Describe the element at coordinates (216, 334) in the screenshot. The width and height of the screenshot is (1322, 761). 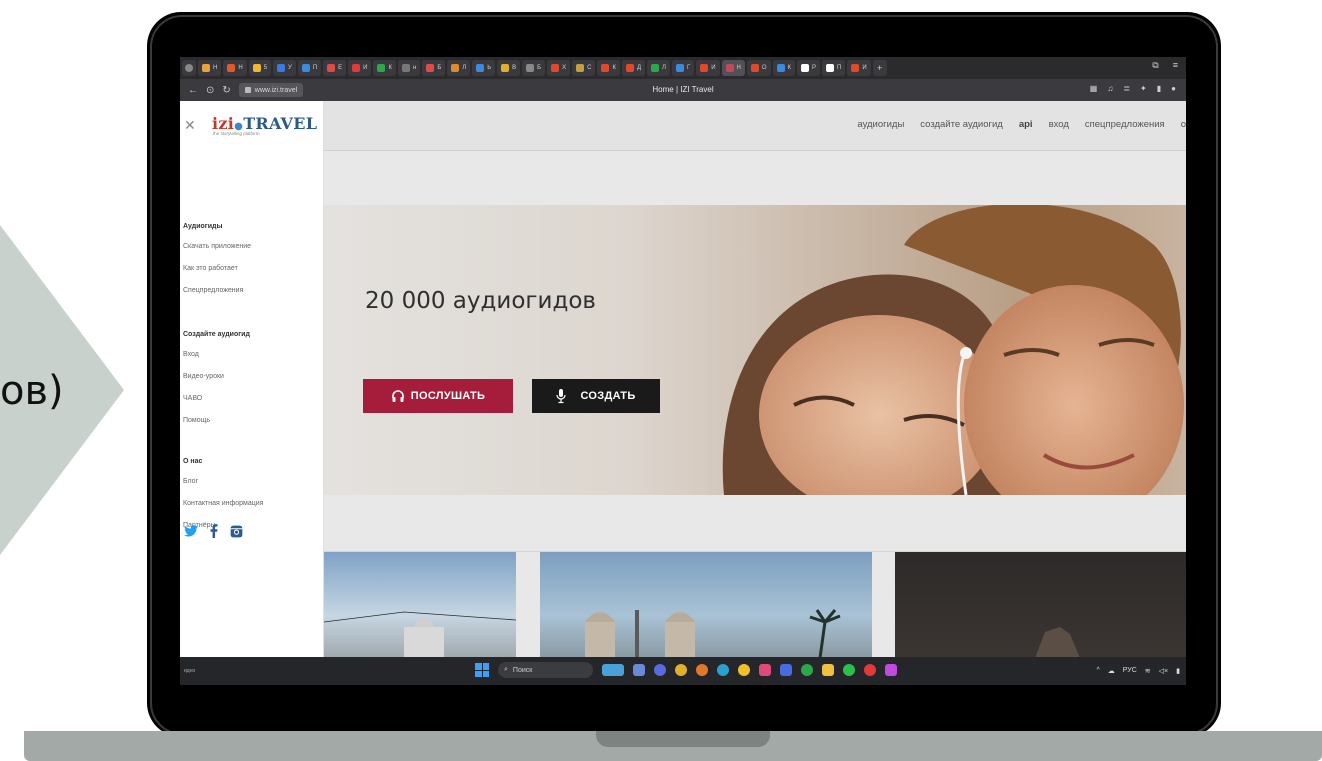
I see `sidebar-group-heading: Создайте аудиогид` at that location.